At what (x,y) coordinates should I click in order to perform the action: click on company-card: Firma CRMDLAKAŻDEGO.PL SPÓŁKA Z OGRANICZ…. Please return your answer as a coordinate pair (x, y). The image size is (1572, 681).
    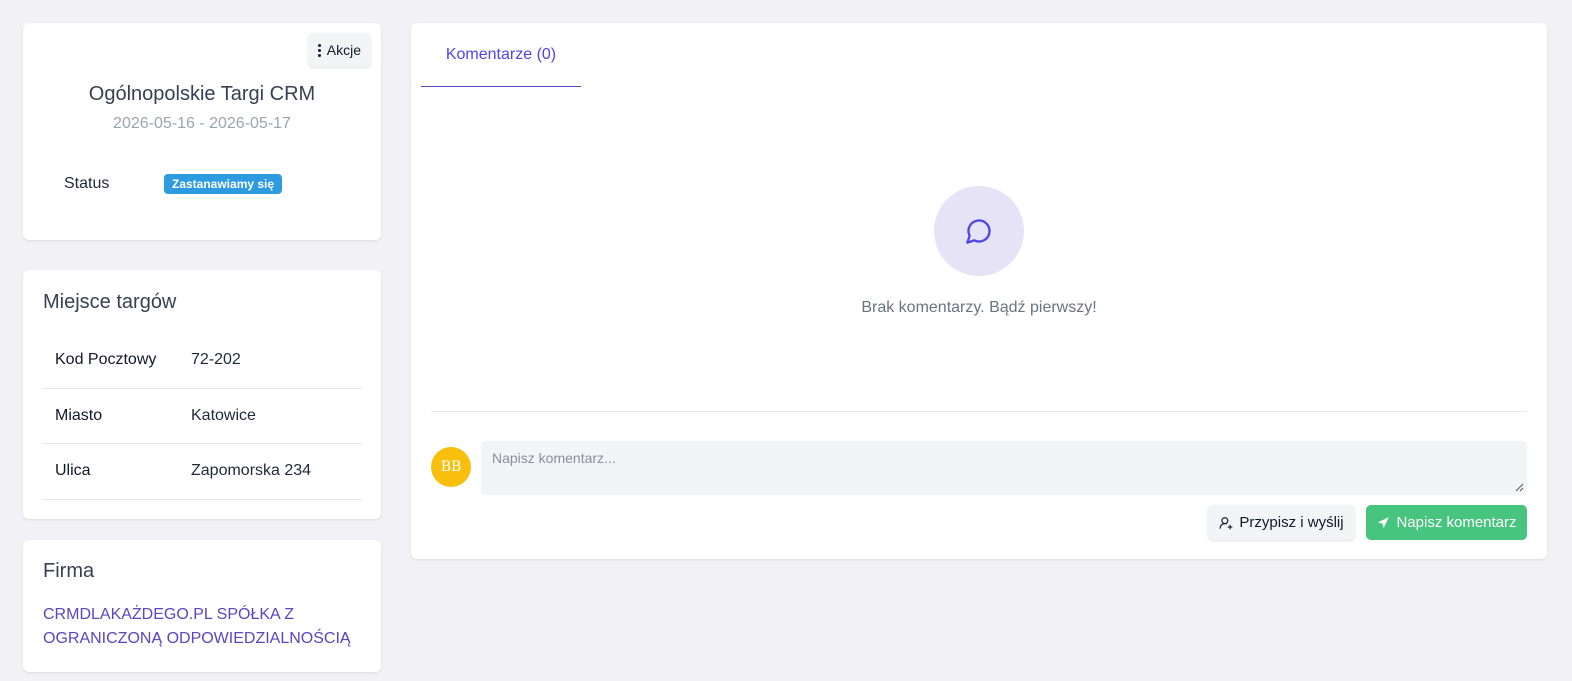
    Looking at the image, I should click on (202, 606).